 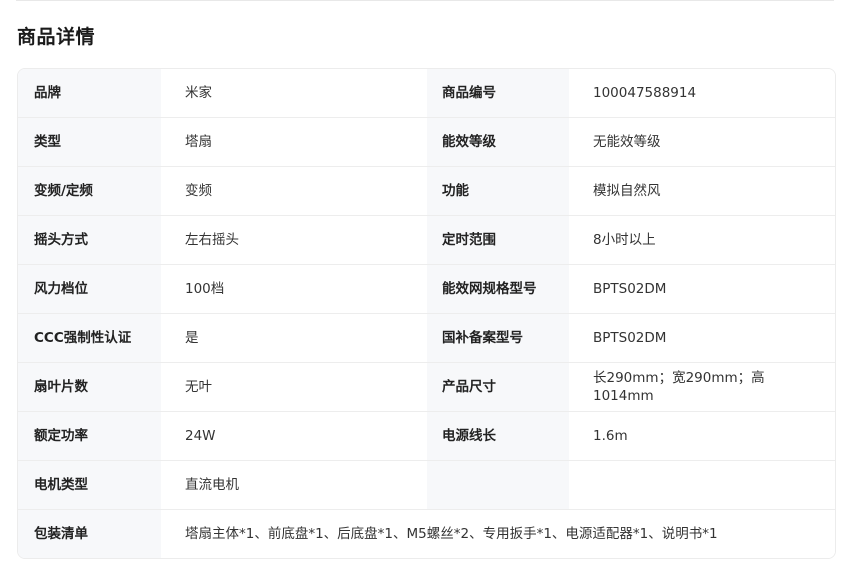 I want to click on spec-label: 功能, so click(x=498, y=191).